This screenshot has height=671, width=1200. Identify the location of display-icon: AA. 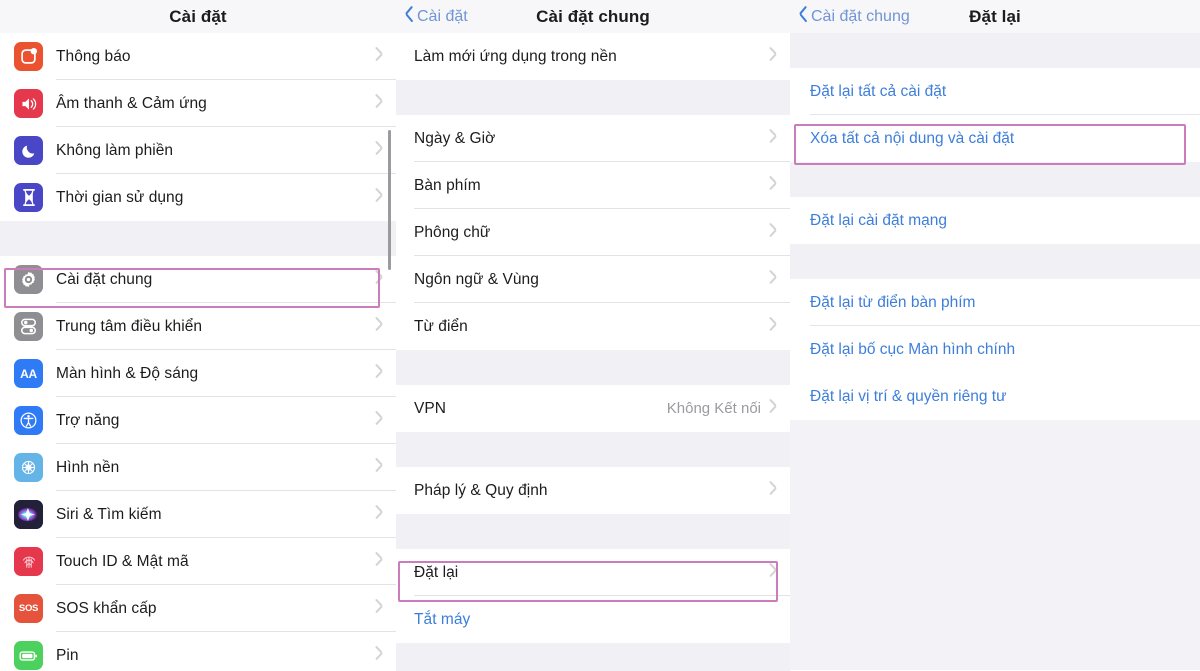
(28, 373).